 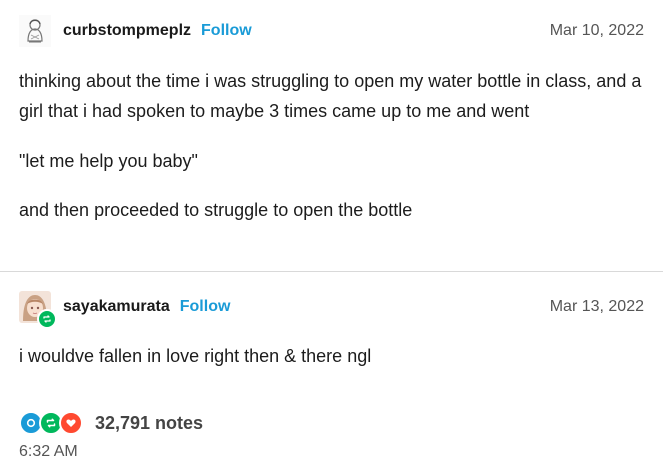 I want to click on post-date: Mar 10, 2022, so click(x=597, y=31).